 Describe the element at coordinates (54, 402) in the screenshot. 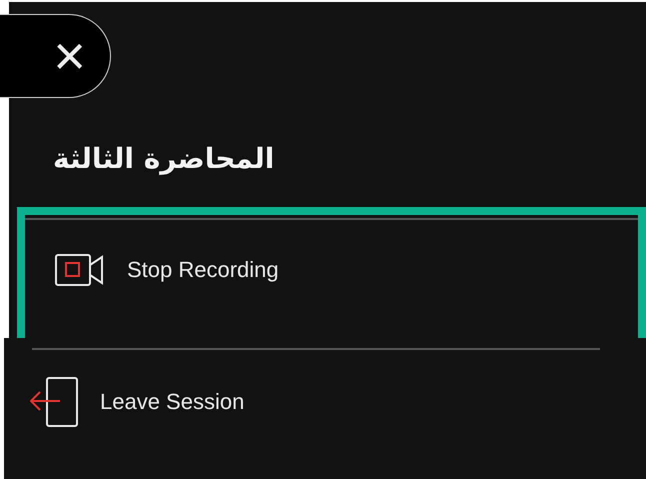

I see `exit-icon` at that location.